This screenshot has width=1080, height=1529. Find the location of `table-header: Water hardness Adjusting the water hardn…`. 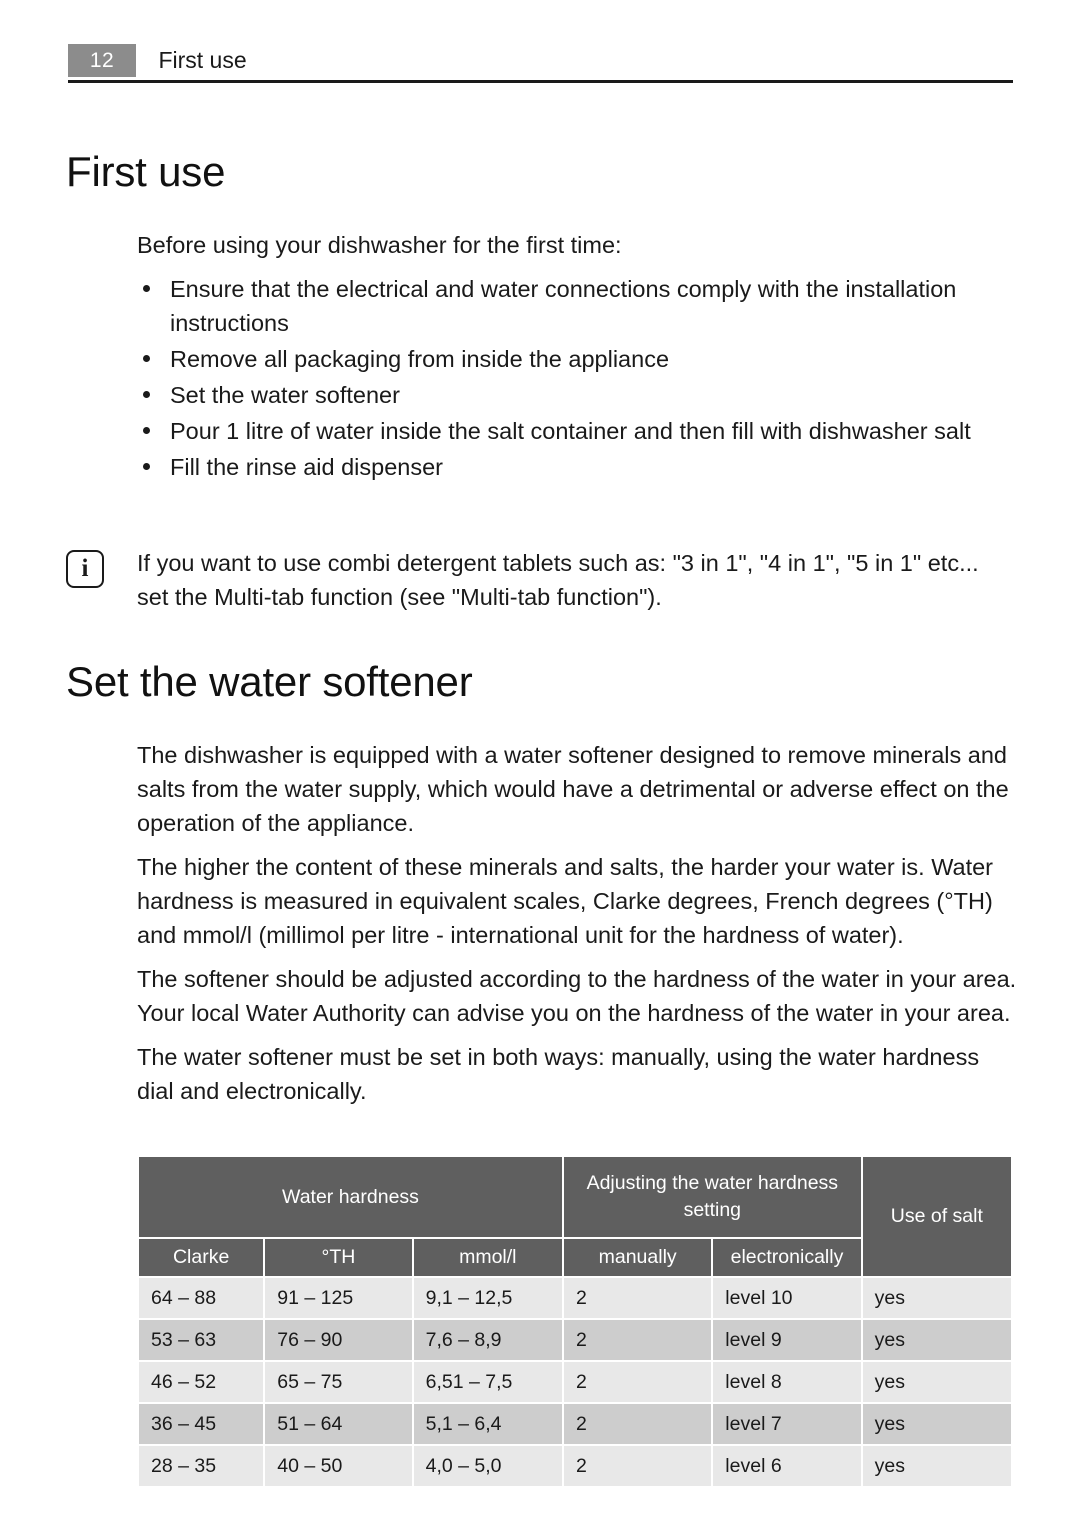

table-header: Water hardness Adjusting the water hardn… is located at coordinates (575, 1216).